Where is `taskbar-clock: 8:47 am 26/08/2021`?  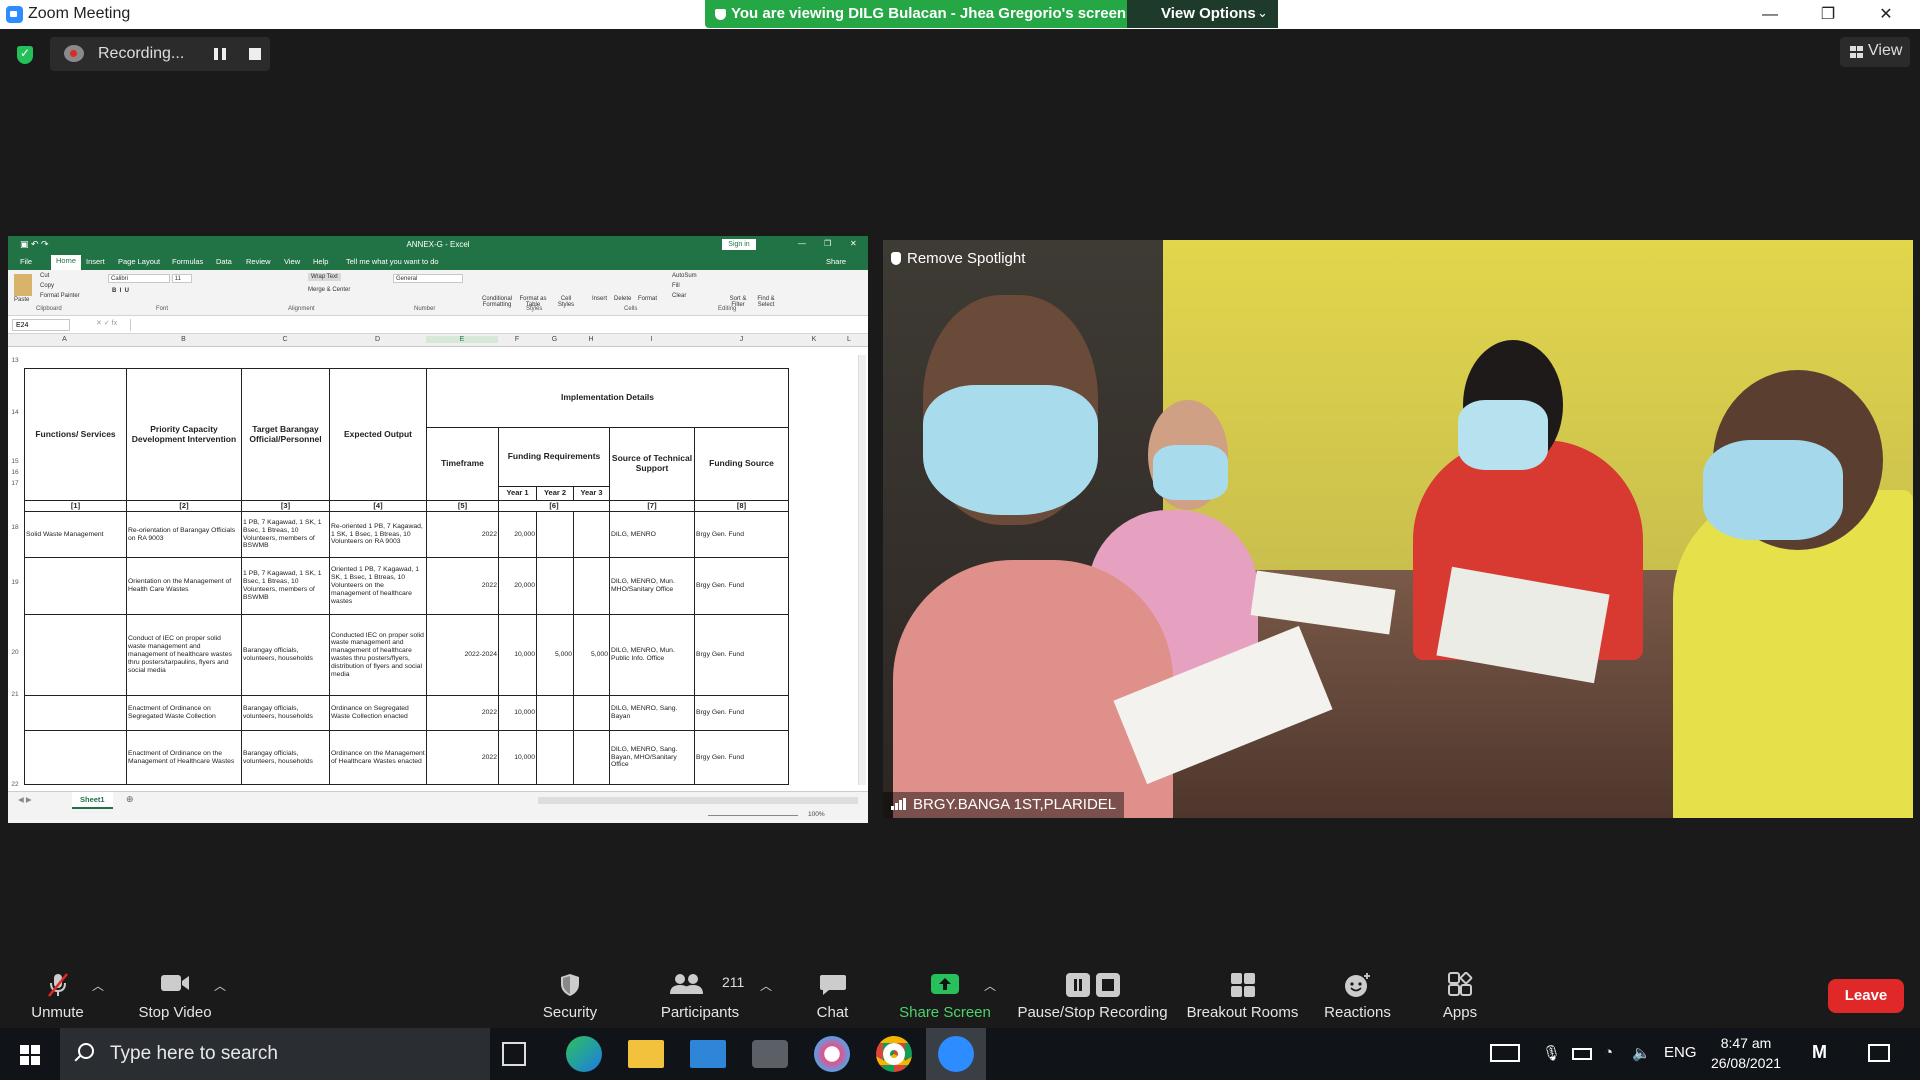
taskbar-clock: 8:47 am 26/08/2021 is located at coordinates (1746, 1053).